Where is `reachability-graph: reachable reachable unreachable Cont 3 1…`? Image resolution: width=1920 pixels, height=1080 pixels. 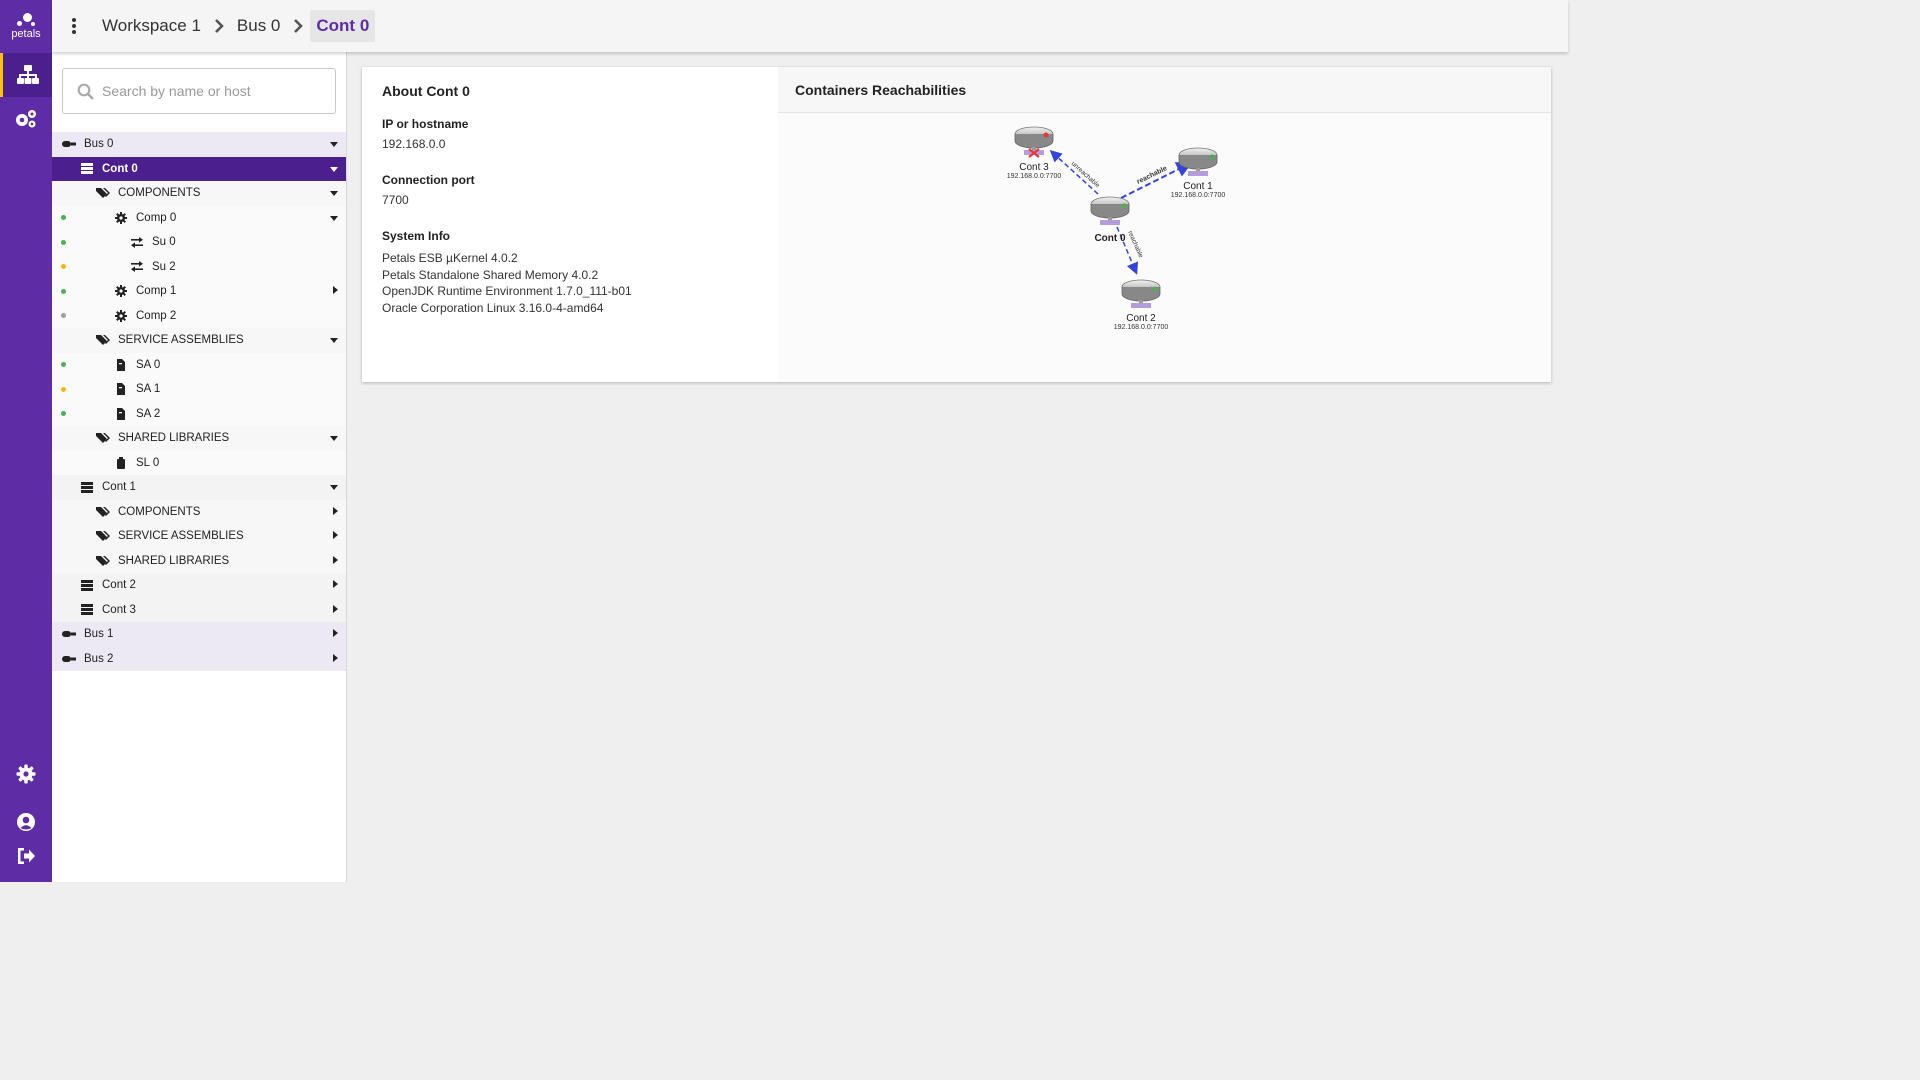 reachability-graph: reachable reachable unreachable Cont 3 1… is located at coordinates (1164, 248).